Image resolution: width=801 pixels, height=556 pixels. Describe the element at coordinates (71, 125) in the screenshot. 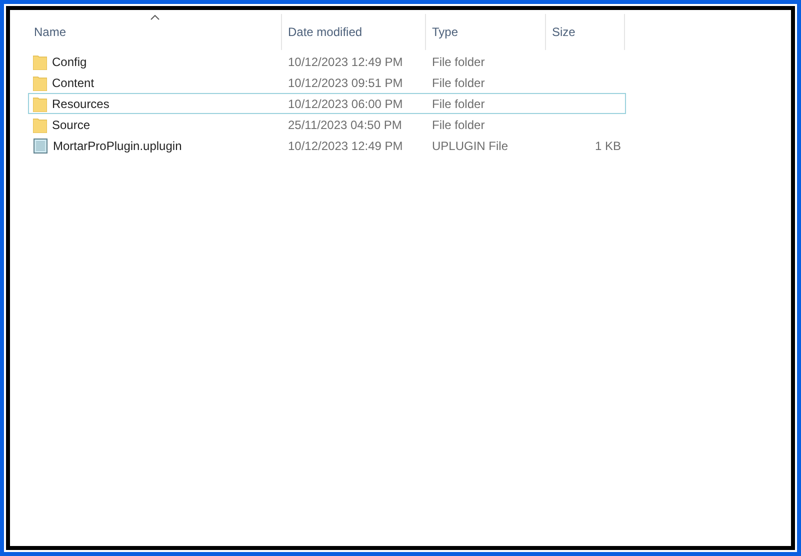

I see `file-name: Source` at that location.